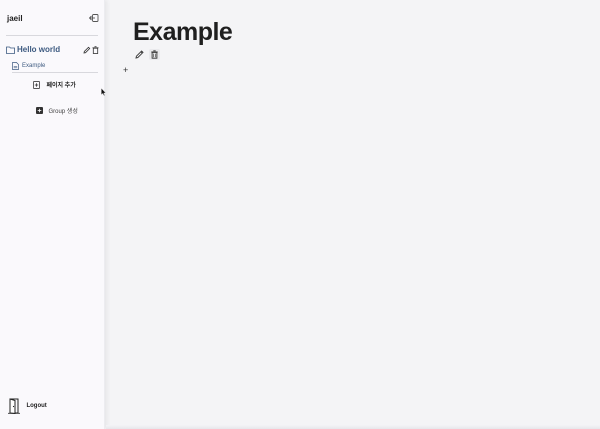 The height and width of the screenshot is (429, 600). I want to click on add-page-button: 페이지 추가, so click(54, 83).